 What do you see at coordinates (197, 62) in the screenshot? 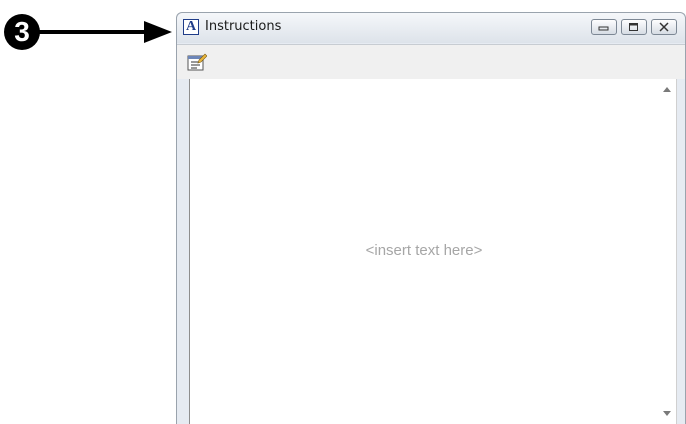
I see `edit-properties-icon` at bounding box center [197, 62].